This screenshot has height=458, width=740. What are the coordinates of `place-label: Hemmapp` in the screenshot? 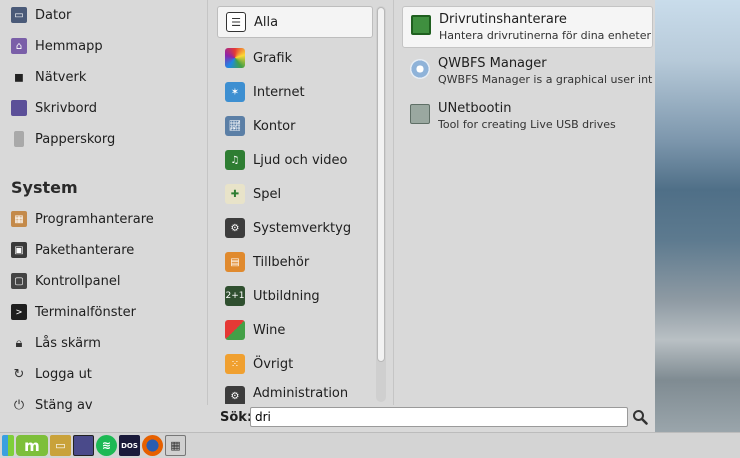 It's located at (69, 46).